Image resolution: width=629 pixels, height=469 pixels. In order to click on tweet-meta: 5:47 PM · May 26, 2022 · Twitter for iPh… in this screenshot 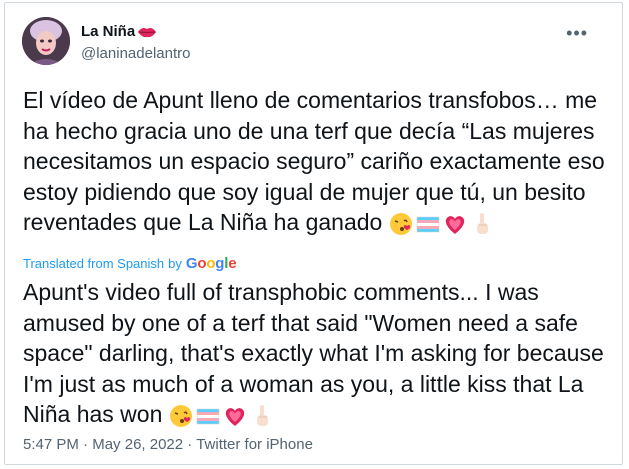, I will do `click(168, 444)`.